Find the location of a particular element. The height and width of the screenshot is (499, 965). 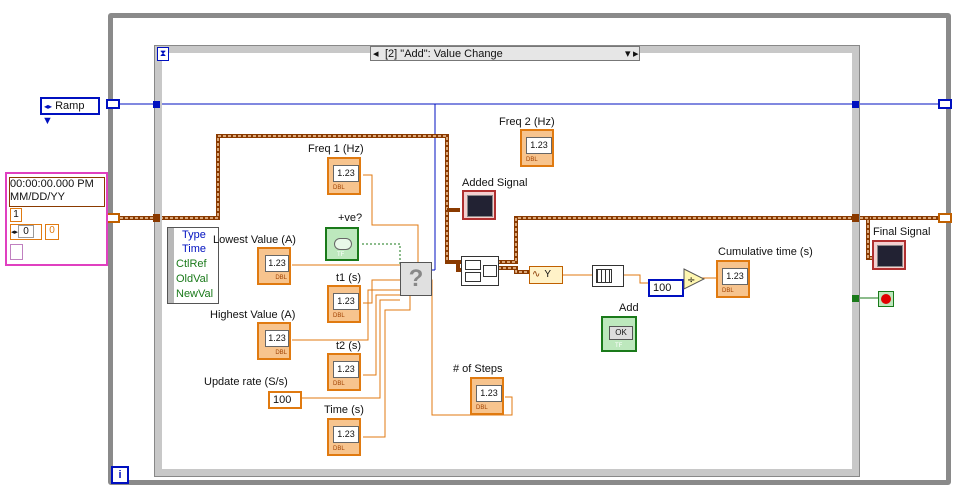

simulate-signal-express-vi: ? is located at coordinates (416, 279).